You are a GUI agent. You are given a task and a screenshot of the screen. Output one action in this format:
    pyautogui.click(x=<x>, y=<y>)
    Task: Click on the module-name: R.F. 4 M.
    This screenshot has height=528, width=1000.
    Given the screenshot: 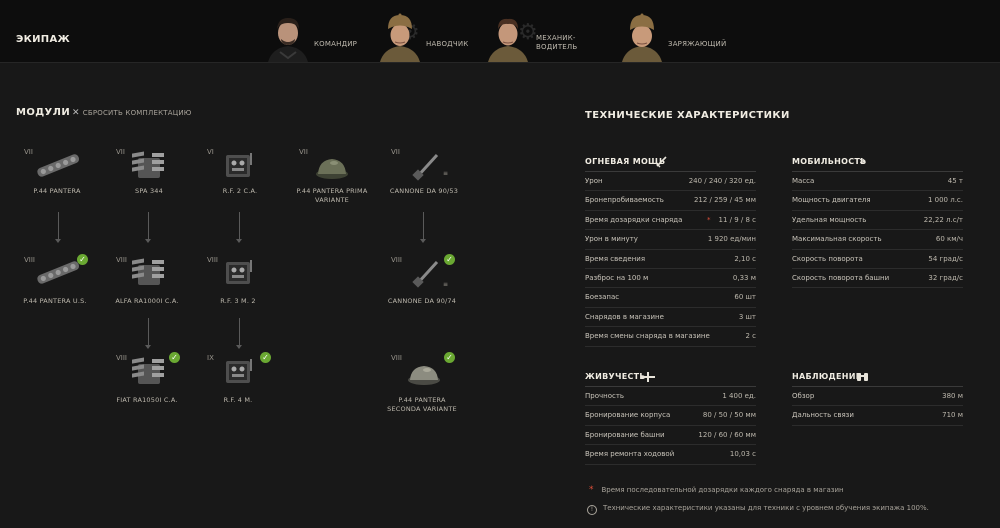 What is the action you would take?
    pyautogui.click(x=238, y=400)
    